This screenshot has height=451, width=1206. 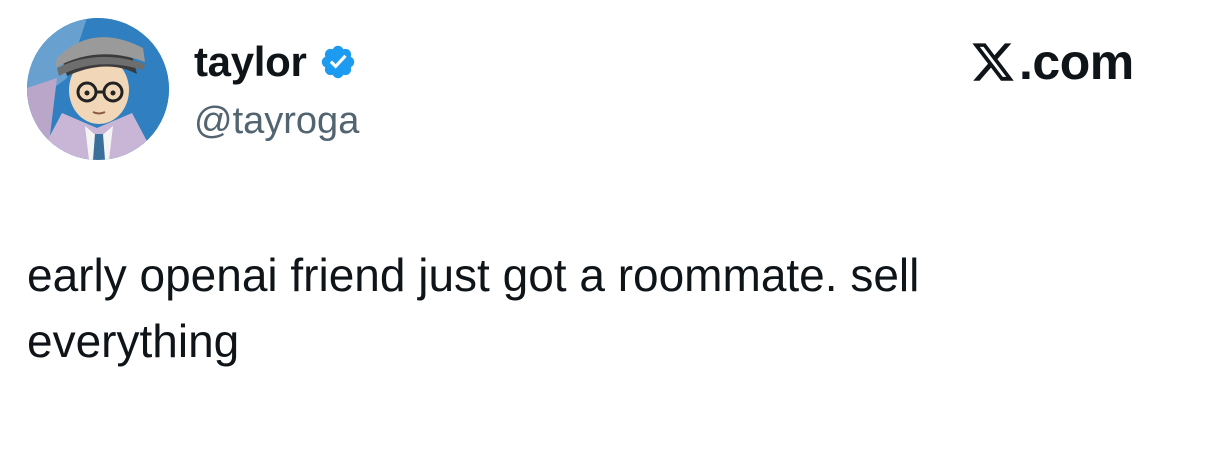 What do you see at coordinates (993, 62) in the screenshot?
I see `x-logo-icon` at bounding box center [993, 62].